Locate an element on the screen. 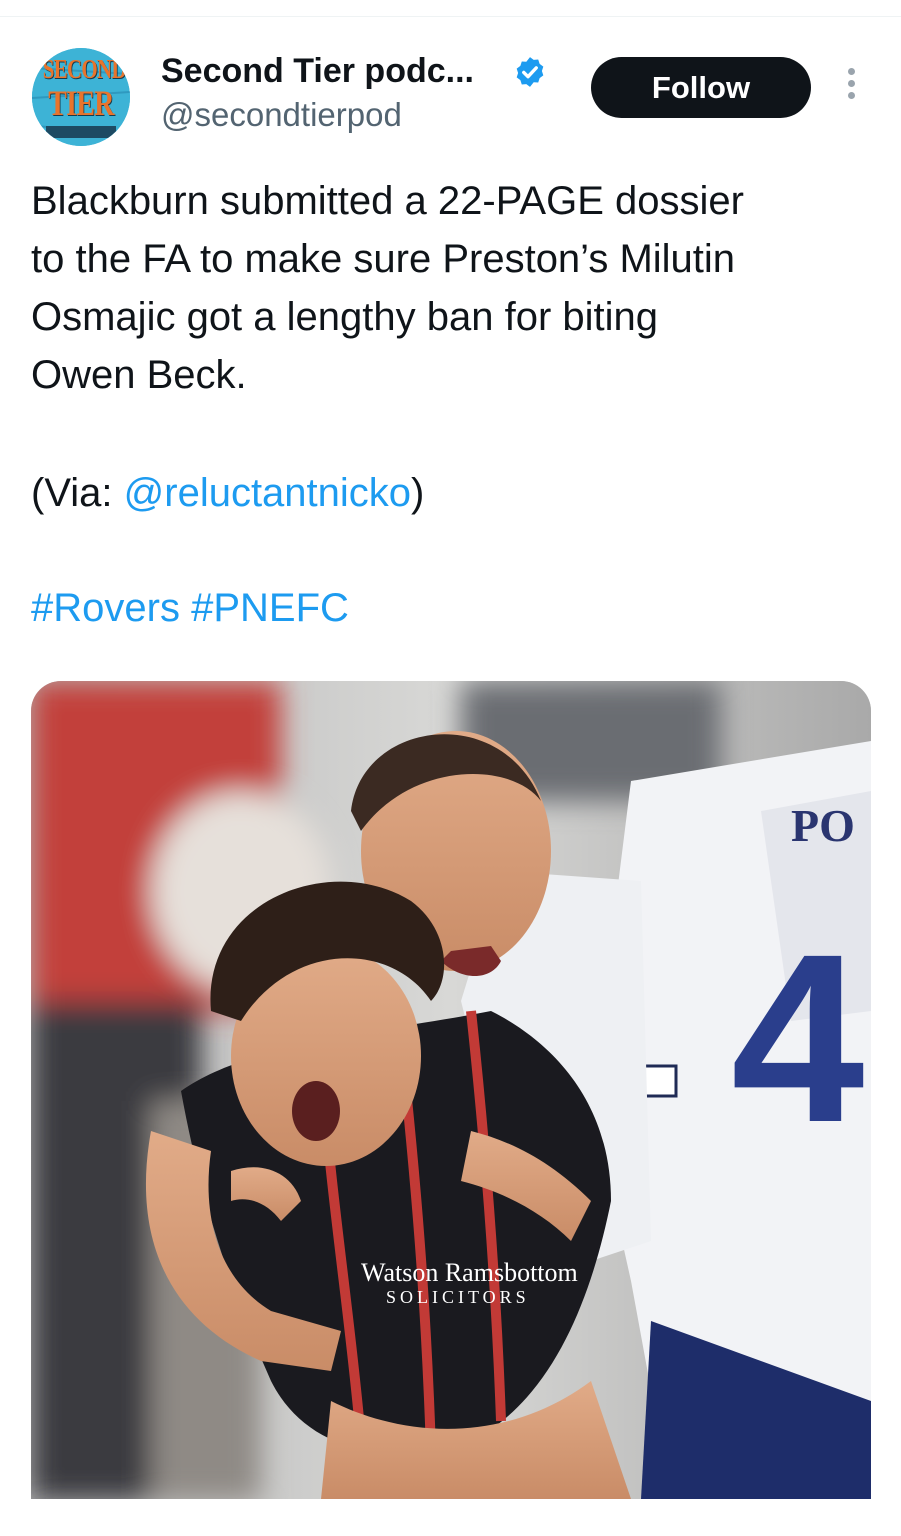 The width and height of the screenshot is (901, 1536). shirt-back-text: PO is located at coordinates (823, 825).